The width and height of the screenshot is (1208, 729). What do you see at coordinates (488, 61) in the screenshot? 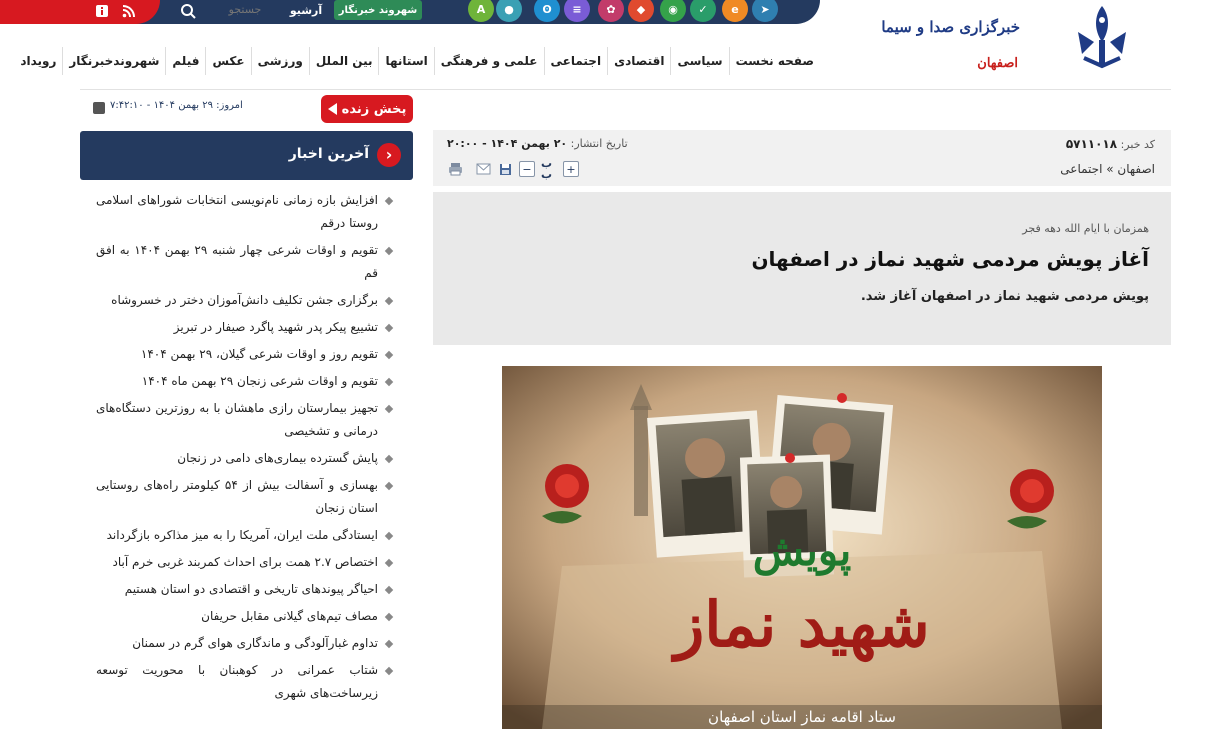
I see `nav-science-culture: علمی و فرهنگی` at bounding box center [488, 61].